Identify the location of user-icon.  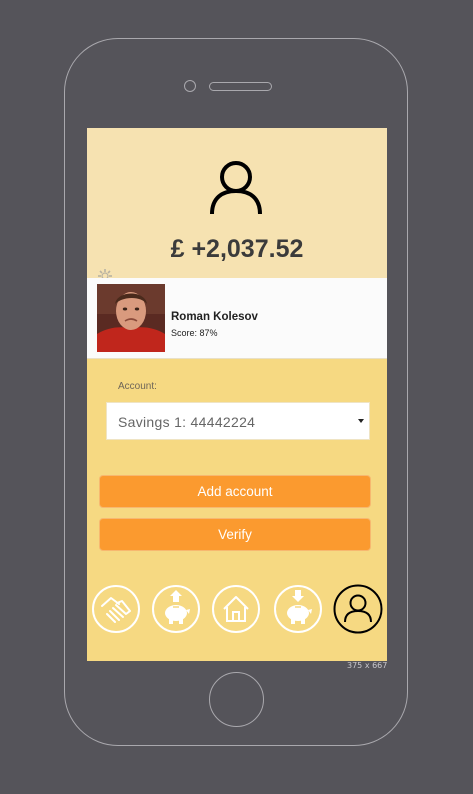
(358, 609).